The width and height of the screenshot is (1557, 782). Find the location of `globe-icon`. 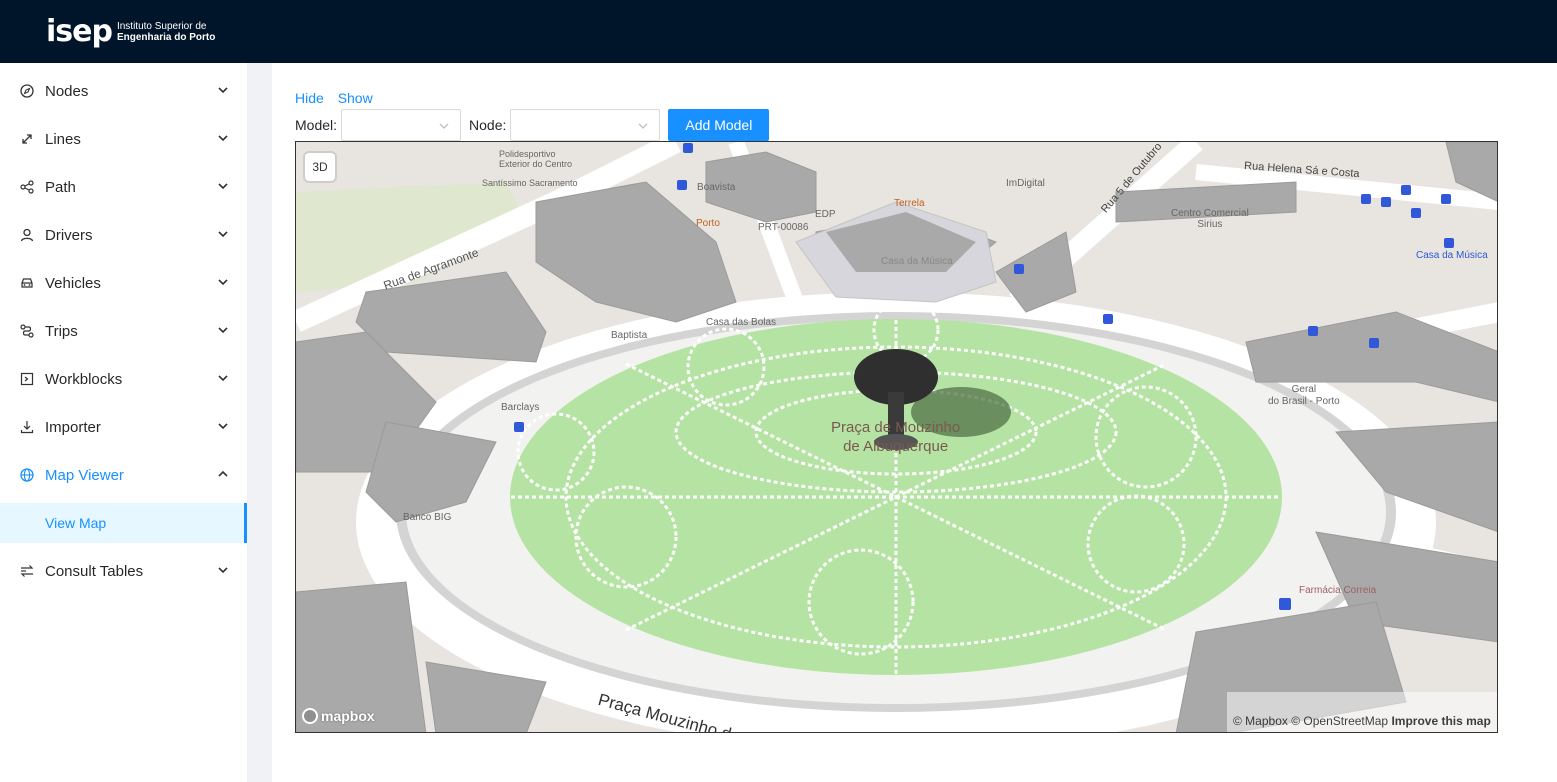

globe-icon is located at coordinates (27, 475).